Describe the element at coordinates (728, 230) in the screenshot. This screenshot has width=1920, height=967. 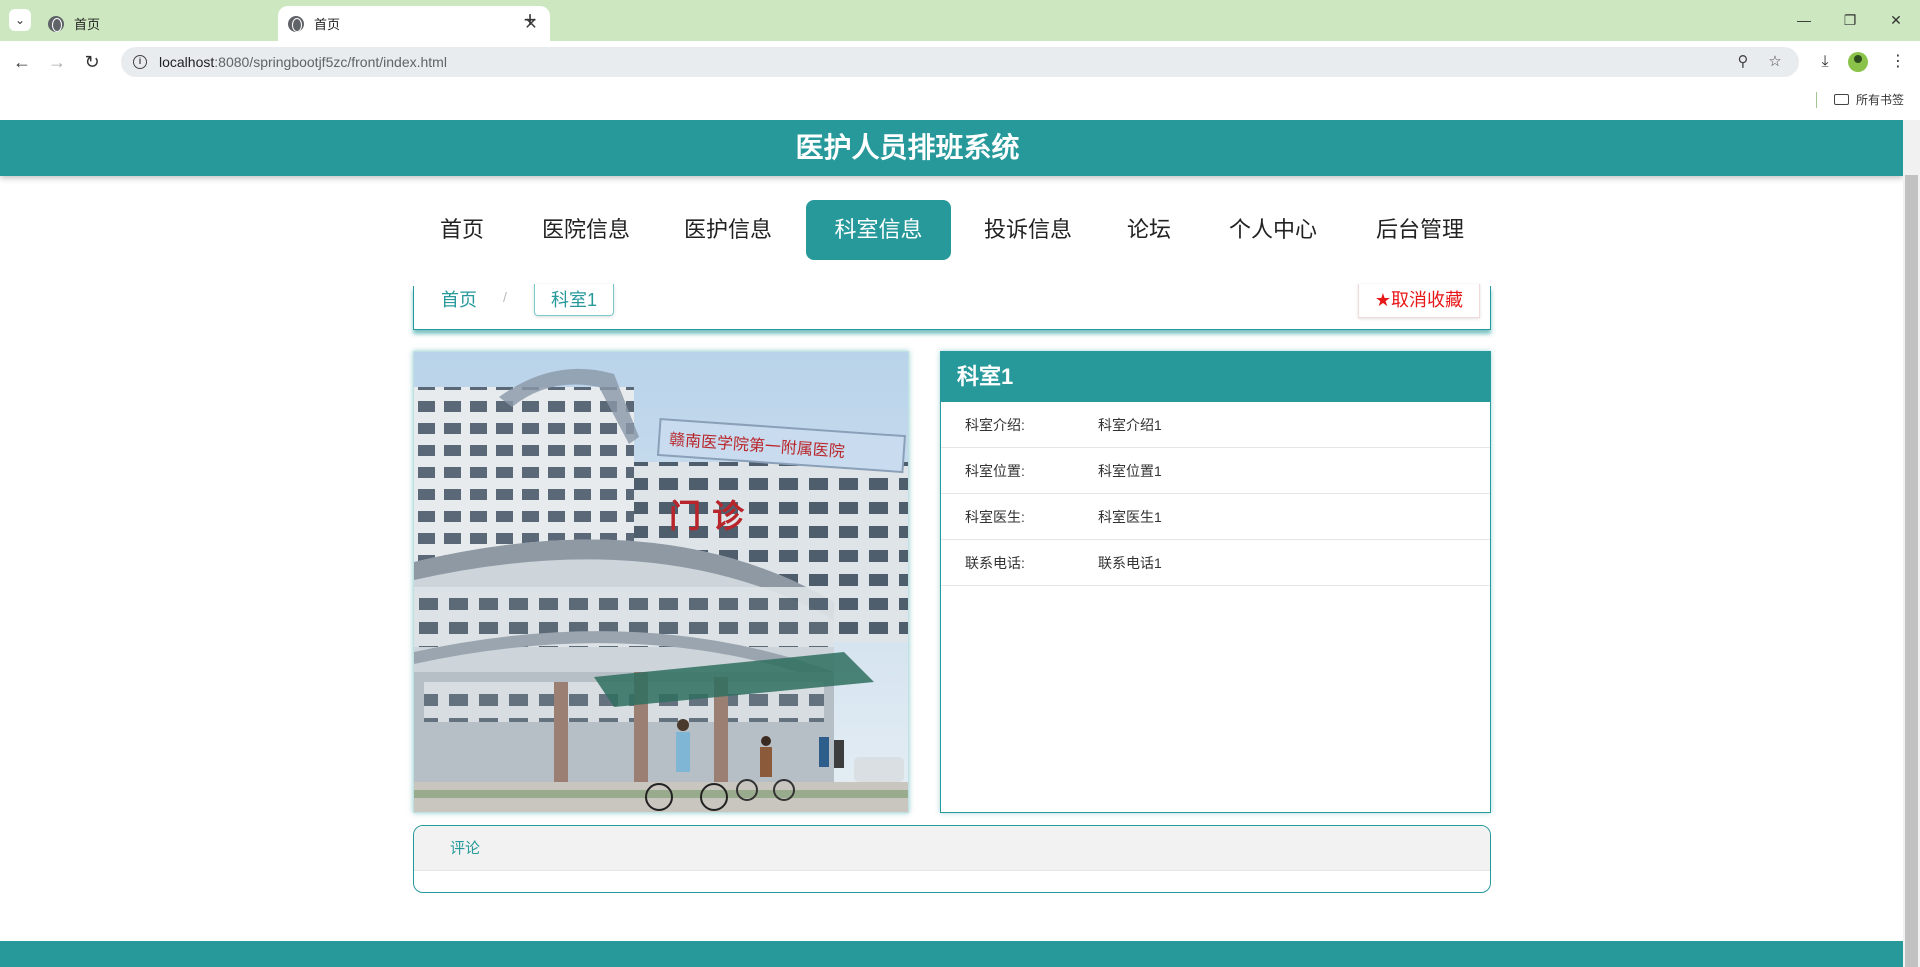
I see `nav-item-medical-staff-info: 医护信息` at that location.